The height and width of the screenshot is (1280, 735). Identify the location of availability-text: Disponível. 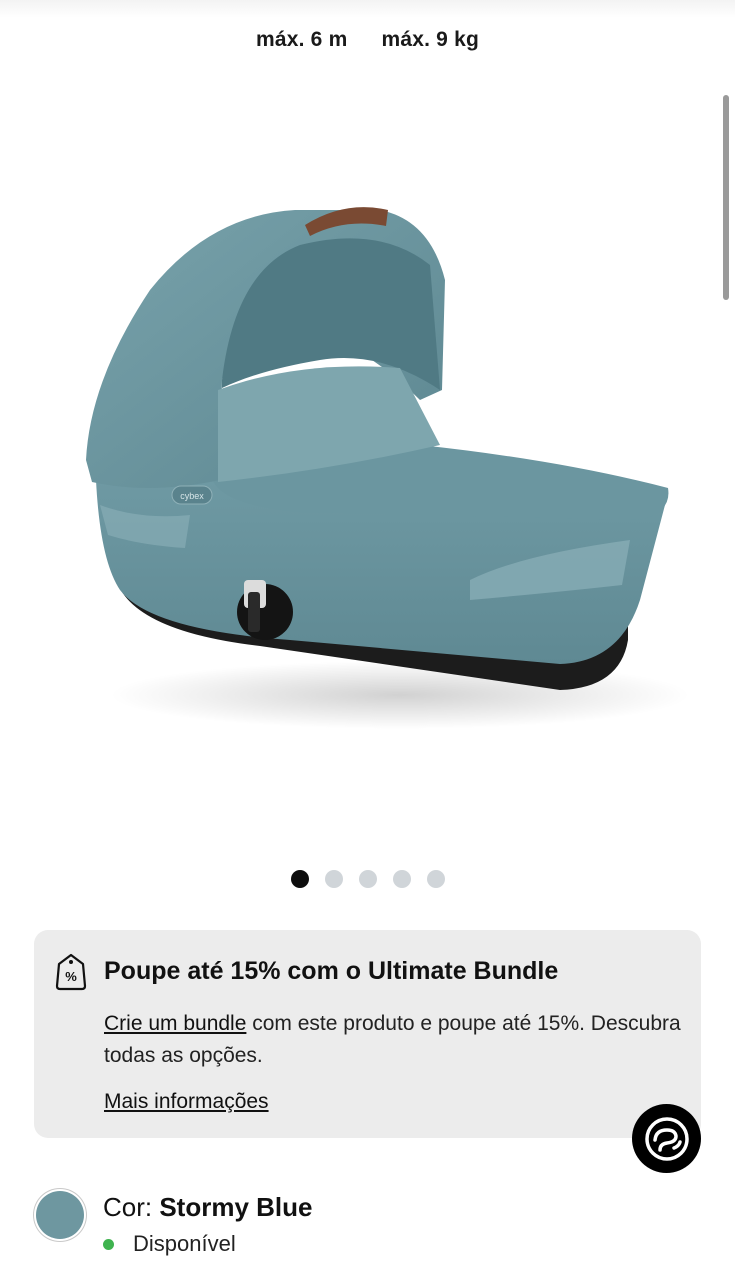
(184, 1243).